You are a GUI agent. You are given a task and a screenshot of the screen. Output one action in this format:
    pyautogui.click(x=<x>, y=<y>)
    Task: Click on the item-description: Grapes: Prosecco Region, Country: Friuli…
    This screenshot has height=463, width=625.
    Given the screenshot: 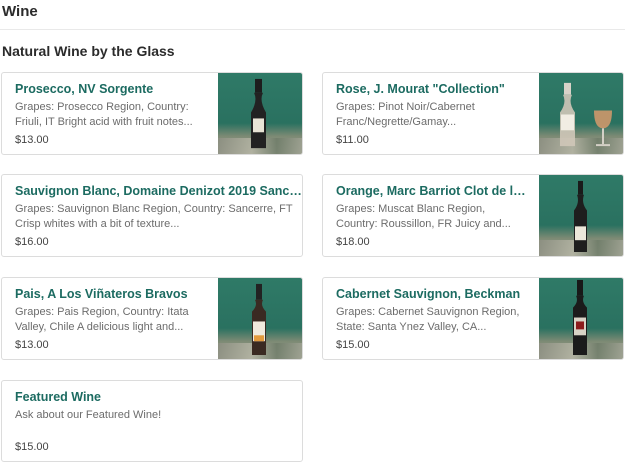 What is the action you would take?
    pyautogui.click(x=104, y=114)
    